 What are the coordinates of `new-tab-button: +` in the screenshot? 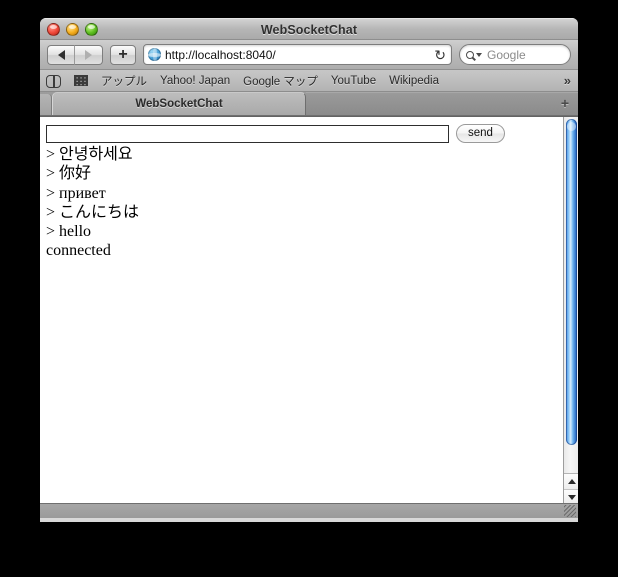 It's located at (565, 103).